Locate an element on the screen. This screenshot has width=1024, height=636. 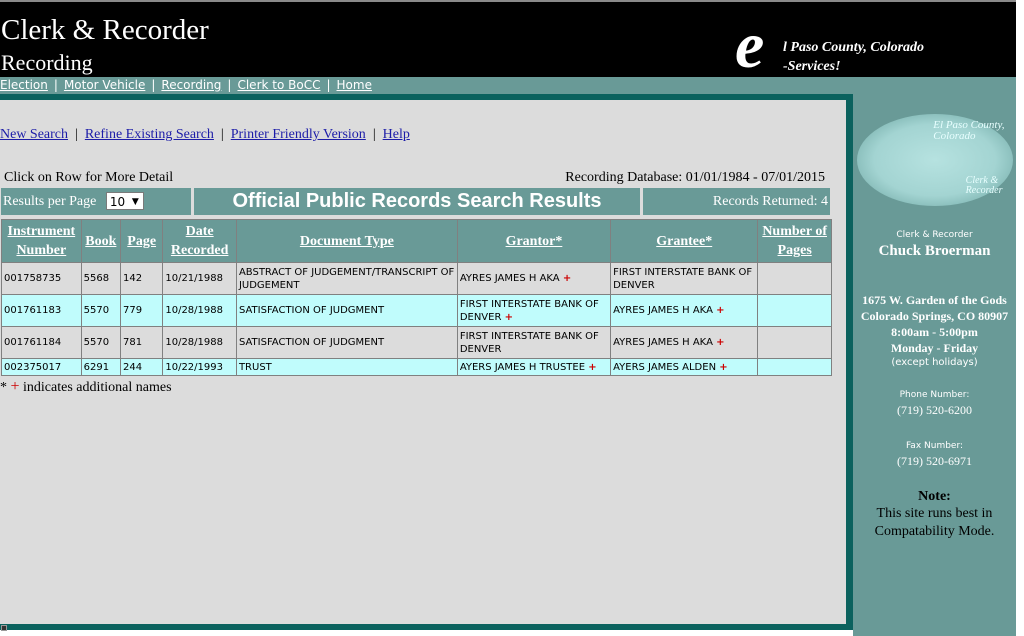
cell-grantor: AYRES JAMES H AKA + is located at coordinates (534, 278).